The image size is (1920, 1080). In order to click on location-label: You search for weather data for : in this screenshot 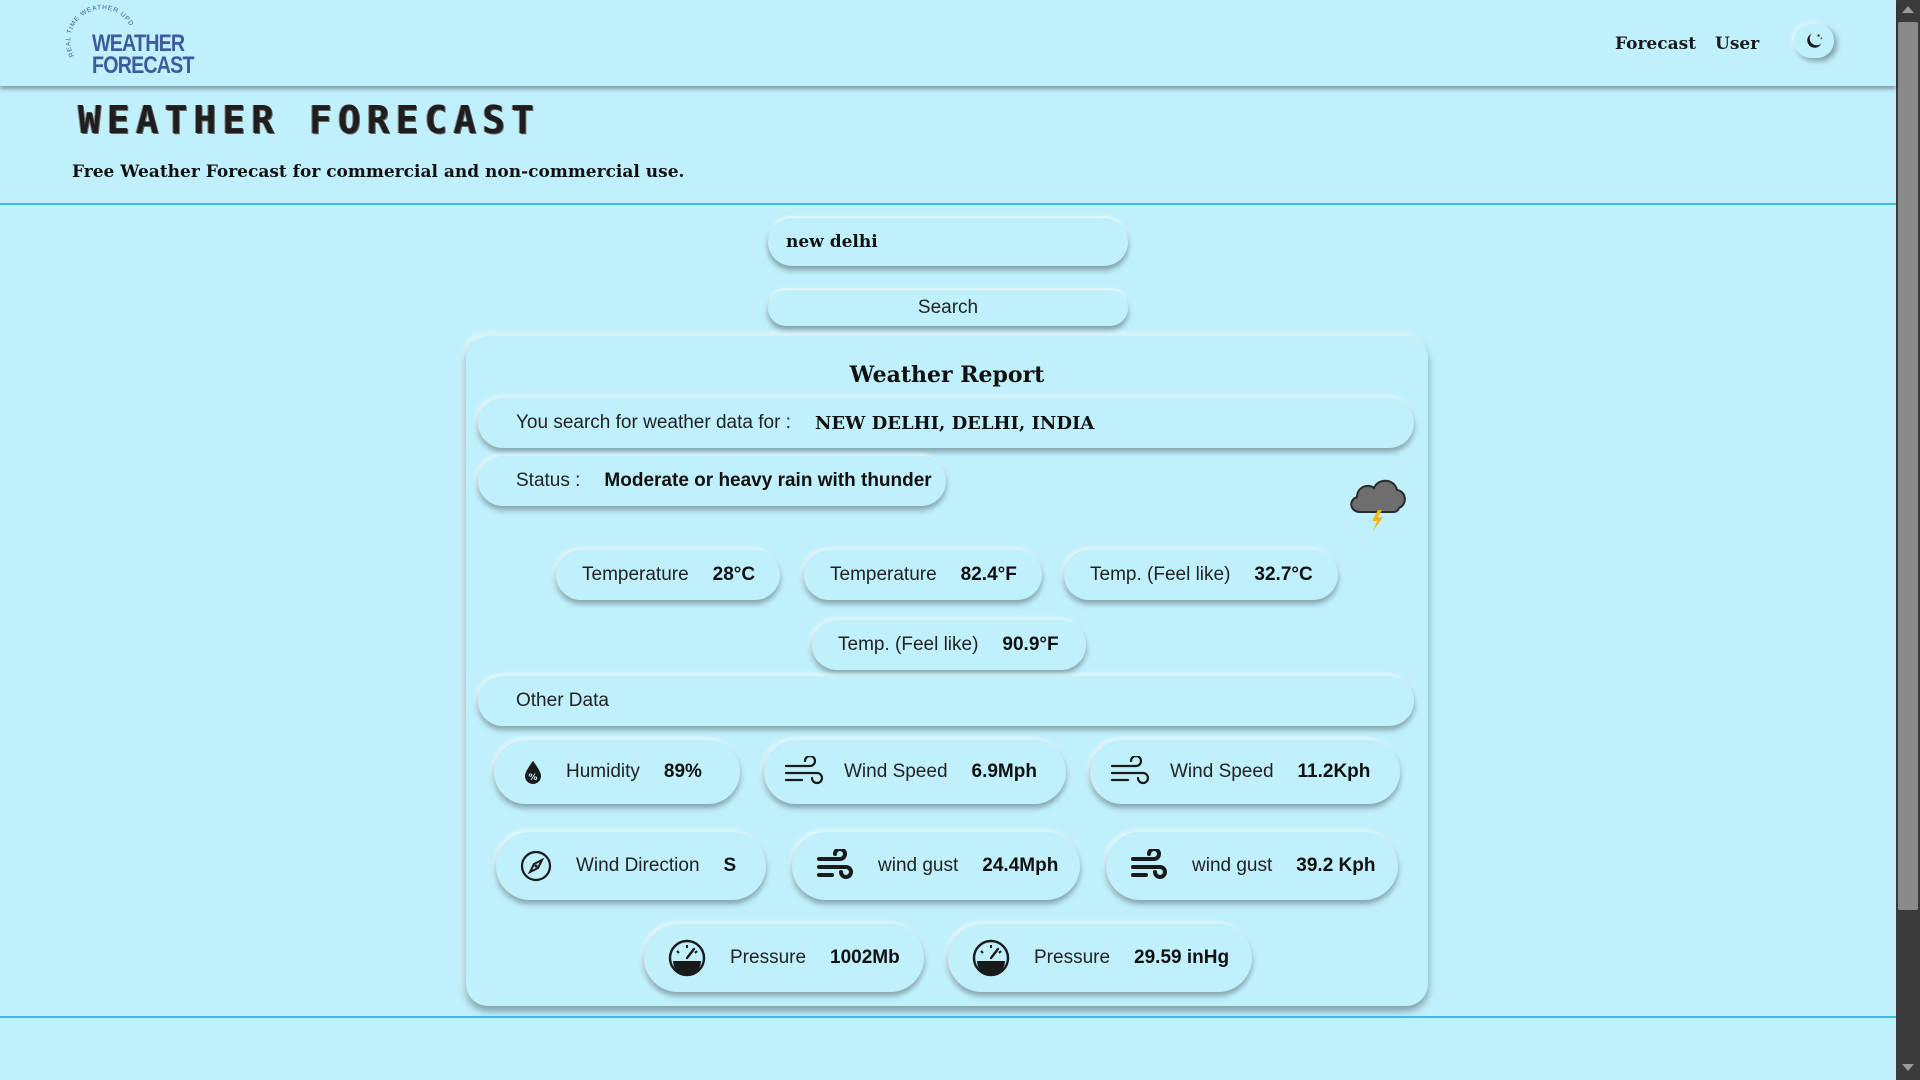, I will do `click(653, 422)`.